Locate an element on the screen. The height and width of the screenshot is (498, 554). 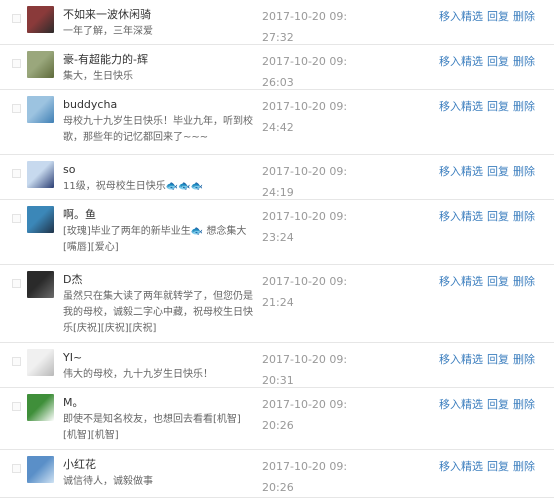
author-name: 啊。鱼 is located at coordinates (158, 215).